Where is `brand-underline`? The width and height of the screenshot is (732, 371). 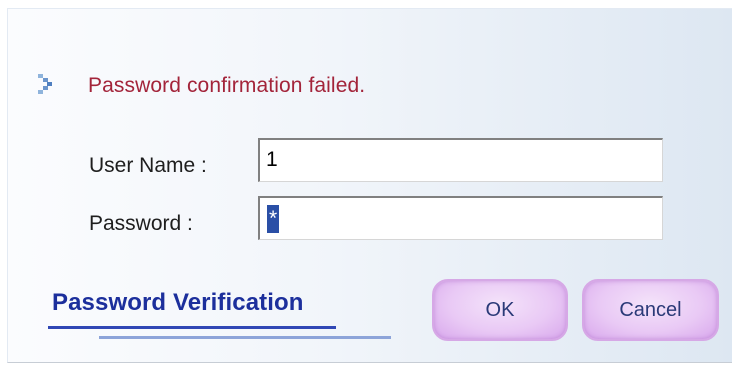 brand-underline is located at coordinates (192, 327).